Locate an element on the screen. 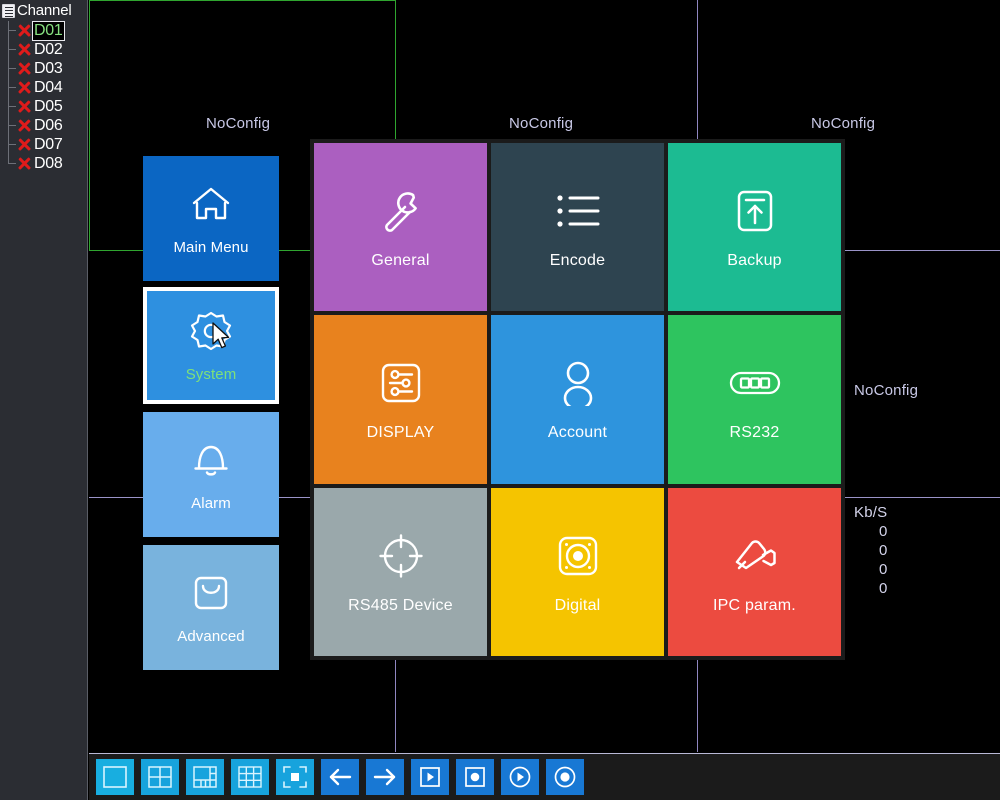 The width and height of the screenshot is (1000, 800). tile-label: Backup is located at coordinates (754, 261).